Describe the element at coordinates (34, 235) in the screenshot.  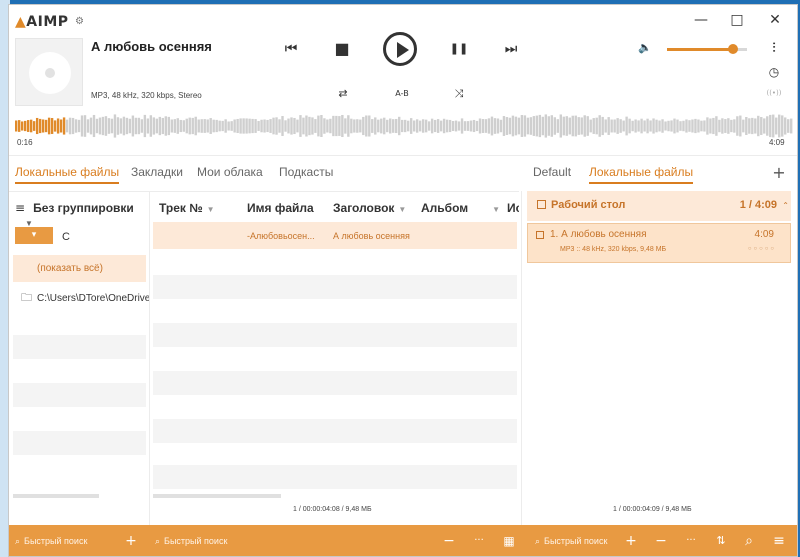
I see `drive-filter-chip: ▾` at that location.